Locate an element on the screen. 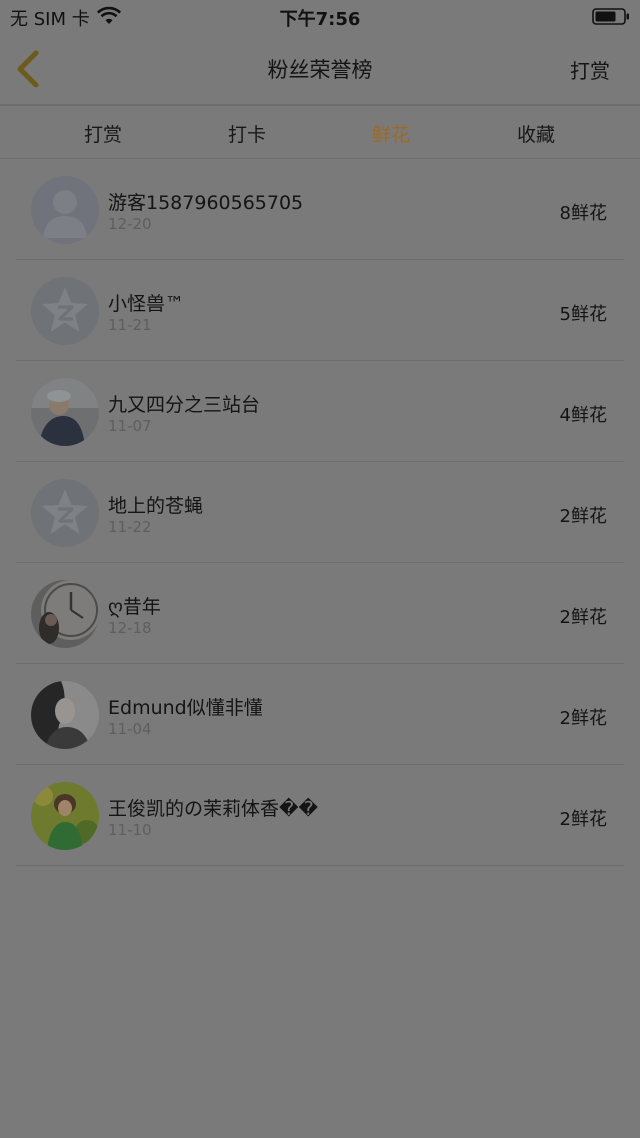 The height and width of the screenshot is (1138, 640). fan-date: 11-07 is located at coordinates (130, 426).